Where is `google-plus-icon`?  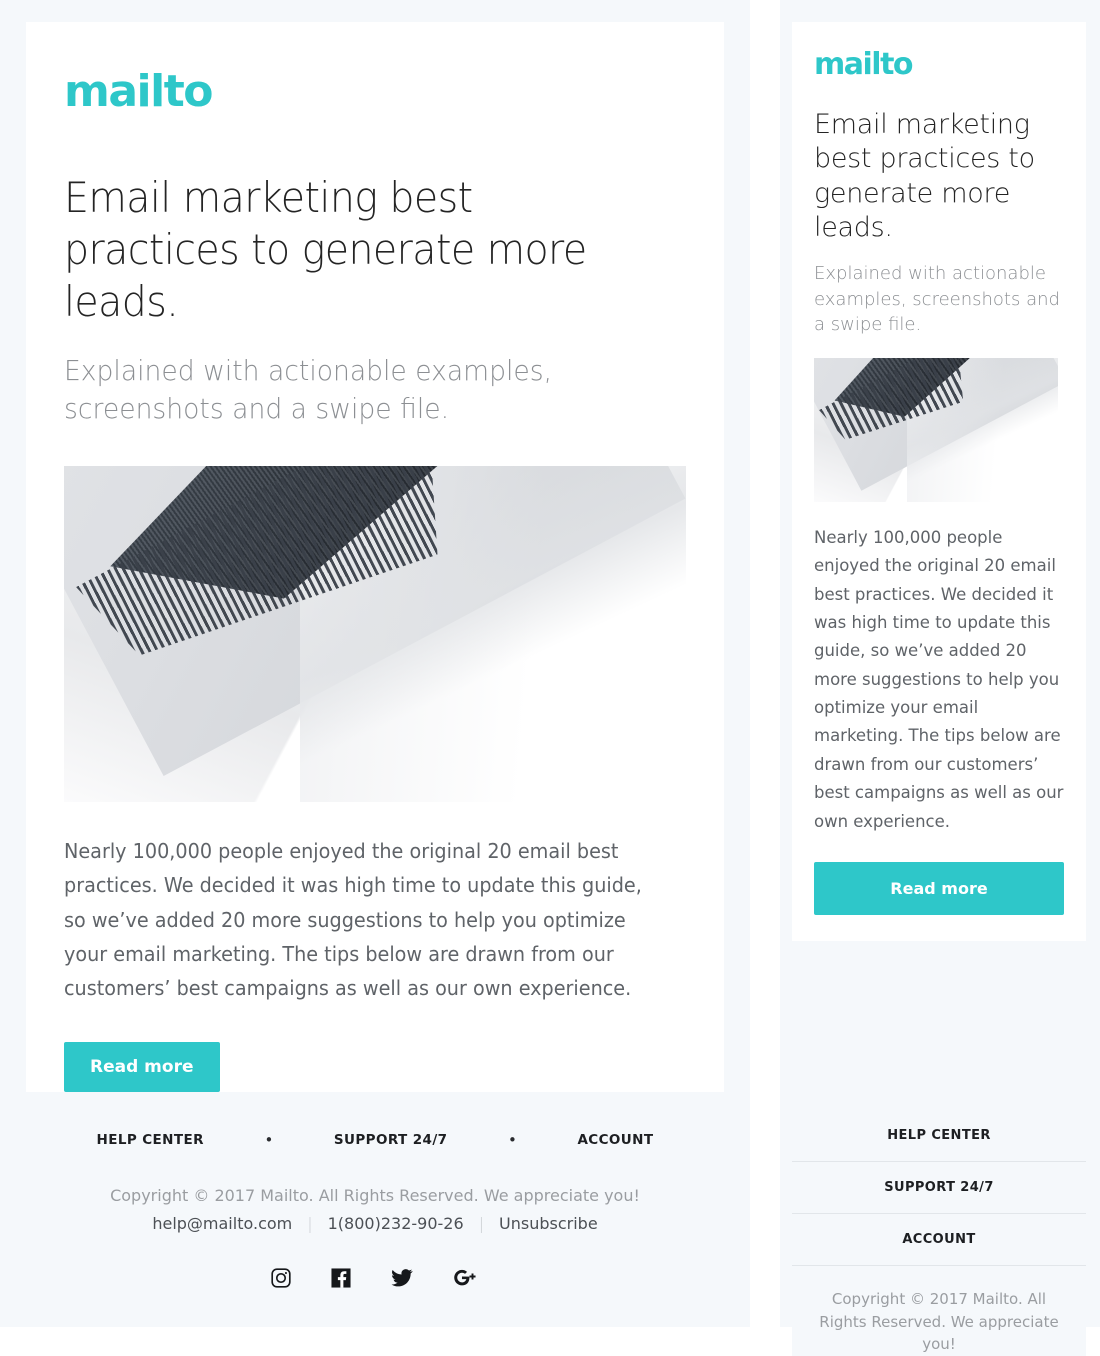
google-plus-icon is located at coordinates (466, 1278).